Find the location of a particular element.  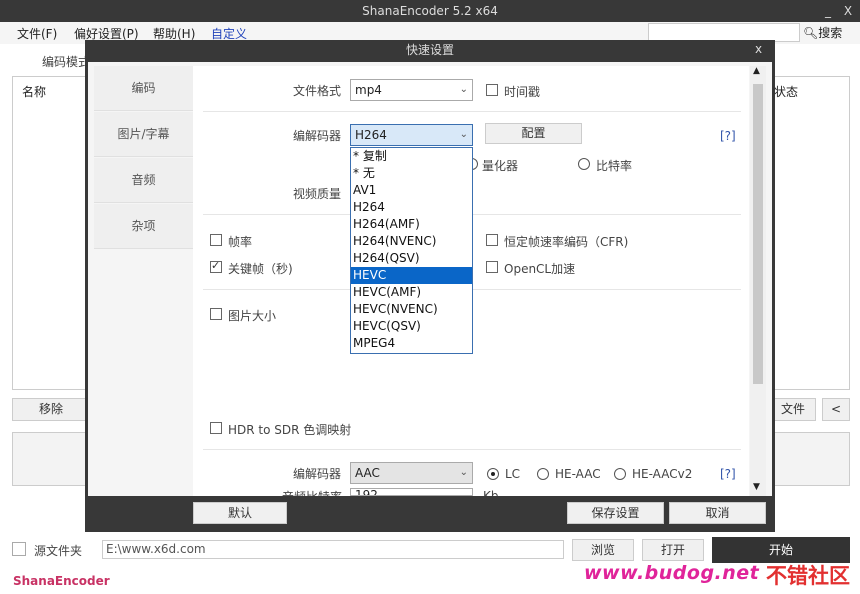

he-aac-label: HE-AAC is located at coordinates (578, 474).